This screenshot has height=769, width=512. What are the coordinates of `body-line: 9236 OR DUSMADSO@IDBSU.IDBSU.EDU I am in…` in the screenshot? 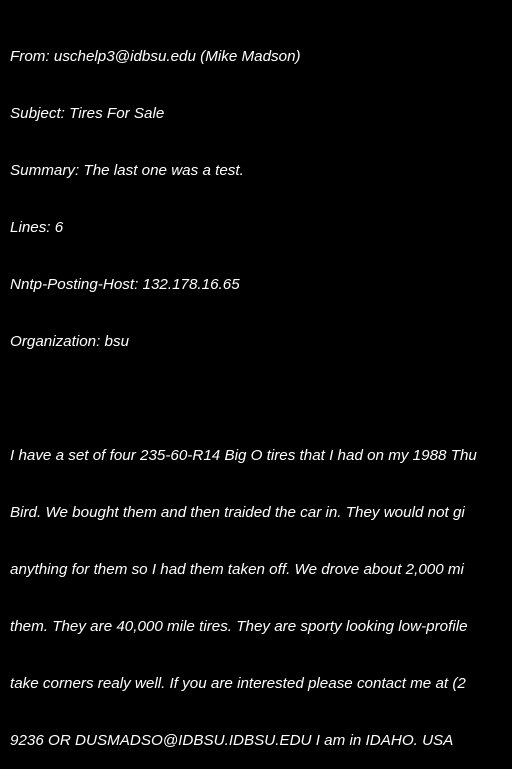 It's located at (232, 740).